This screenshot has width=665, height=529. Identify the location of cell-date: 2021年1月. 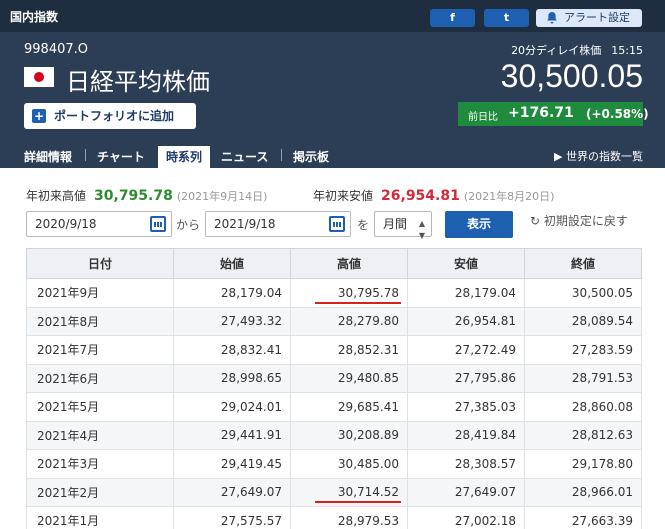
(100, 517).